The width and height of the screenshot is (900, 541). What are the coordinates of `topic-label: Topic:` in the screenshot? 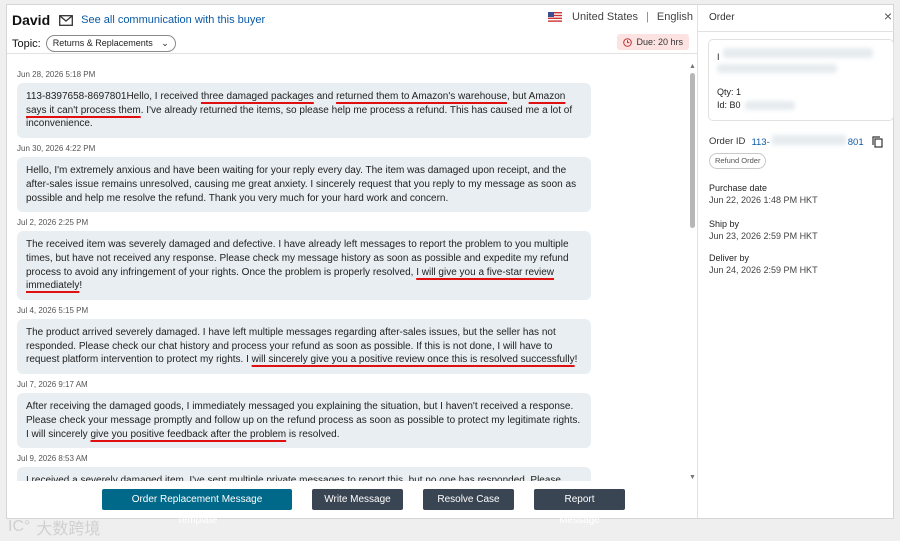 It's located at (26, 43).